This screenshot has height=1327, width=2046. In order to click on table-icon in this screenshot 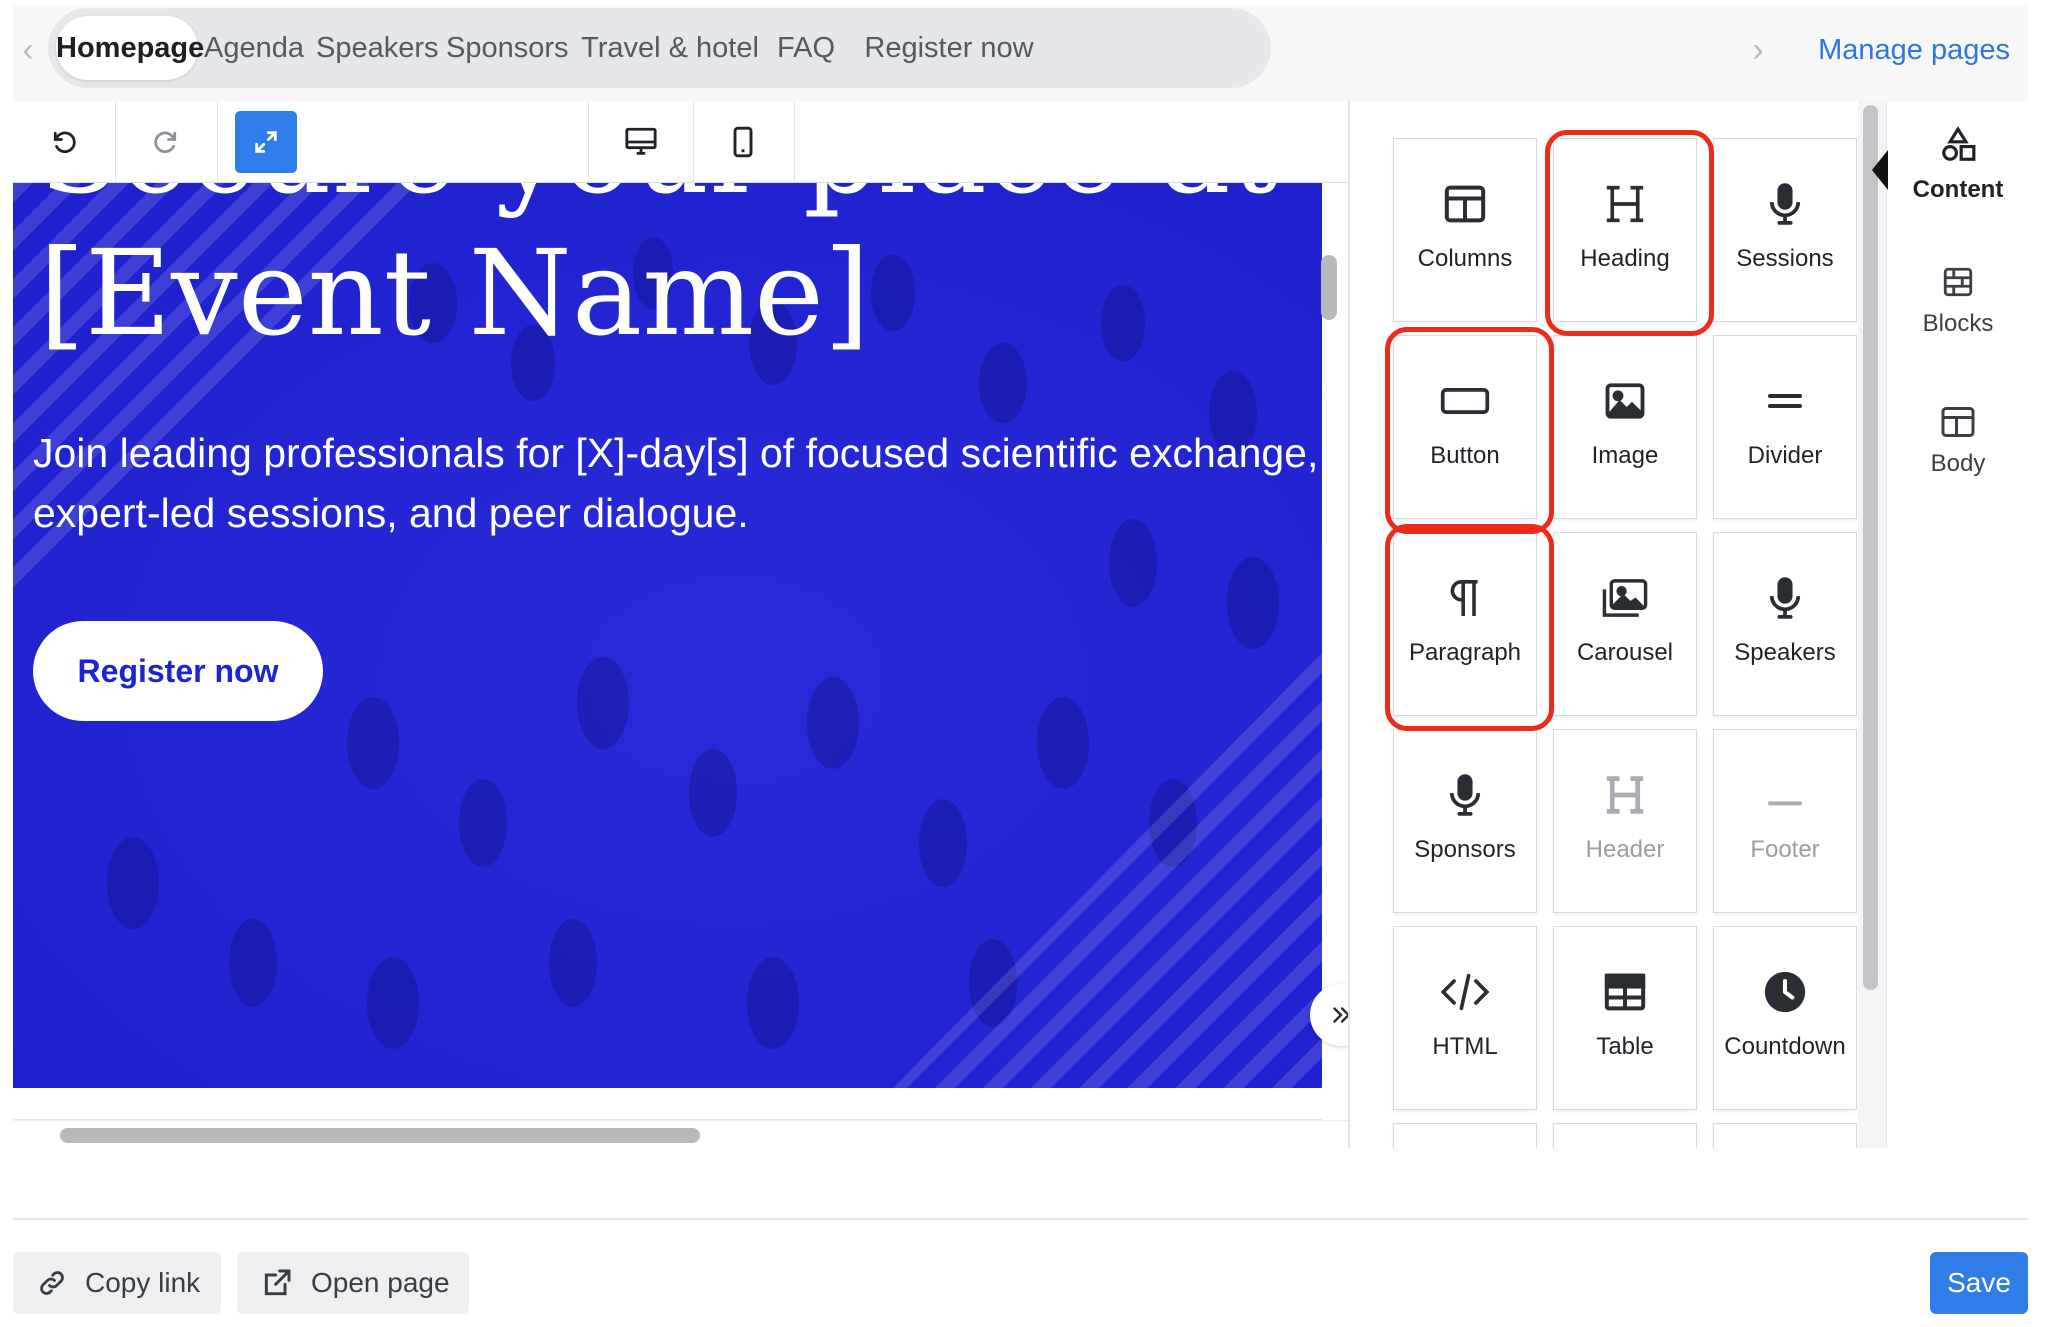, I will do `click(1625, 992)`.